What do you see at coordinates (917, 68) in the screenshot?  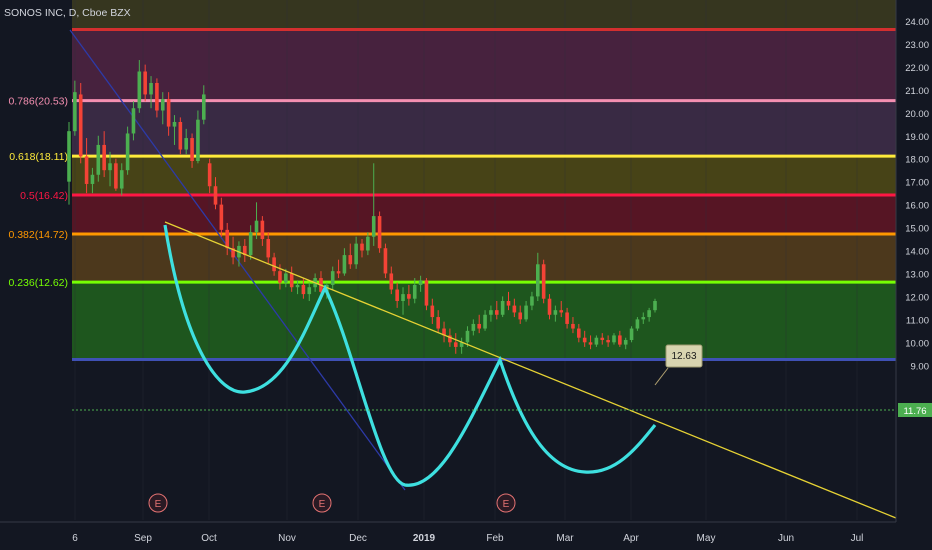 I see `y-tick-label: 22.00` at bounding box center [917, 68].